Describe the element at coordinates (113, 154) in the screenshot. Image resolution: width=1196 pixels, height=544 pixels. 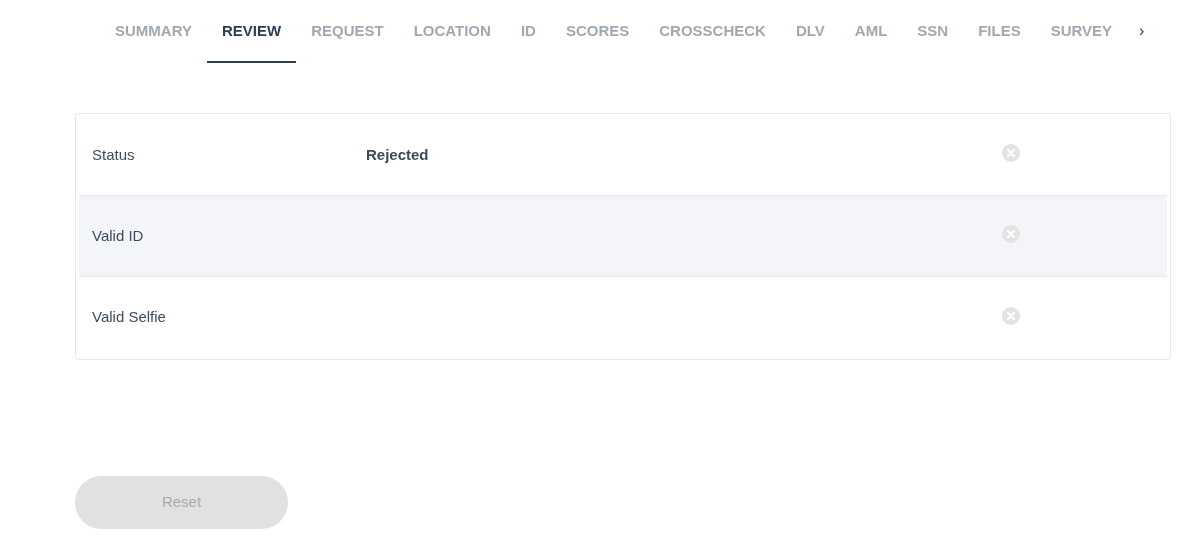
I see `row-label: Status` at that location.